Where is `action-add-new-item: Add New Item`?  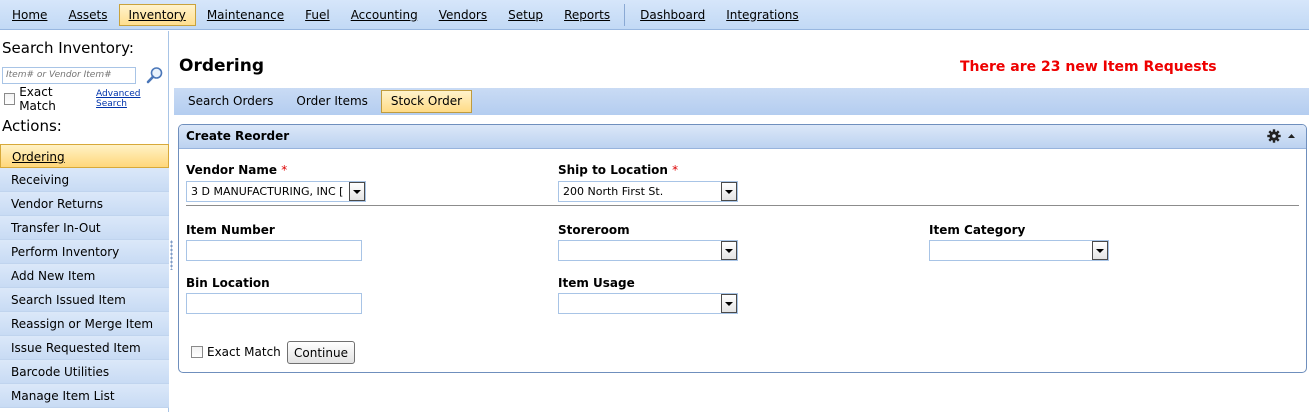
action-add-new-item: Add New Item is located at coordinates (84, 276).